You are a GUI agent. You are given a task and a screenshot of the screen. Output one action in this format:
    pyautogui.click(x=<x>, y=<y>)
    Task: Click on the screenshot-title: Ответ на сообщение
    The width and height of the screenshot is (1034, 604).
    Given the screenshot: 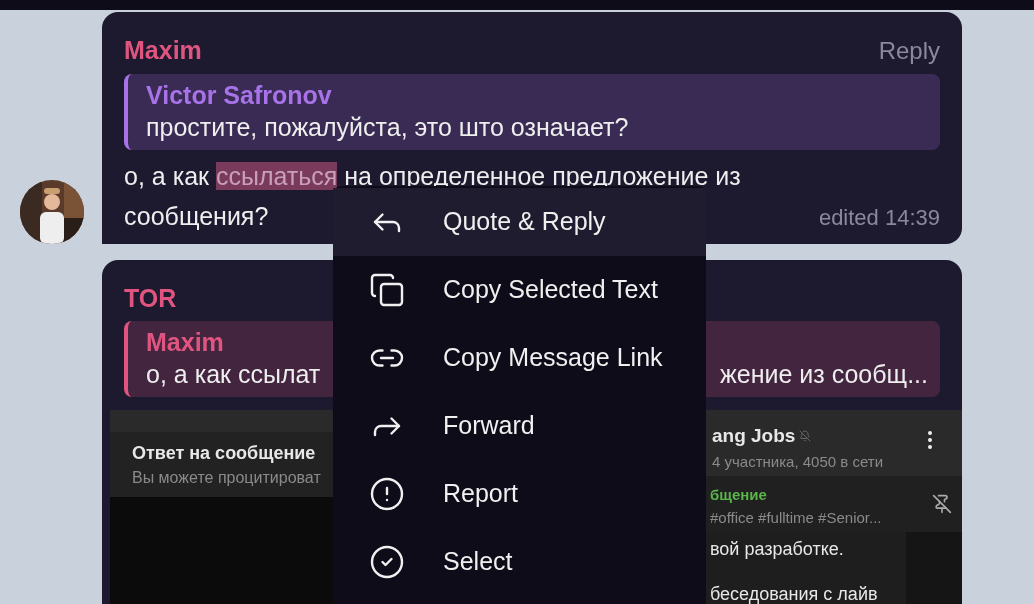 What is the action you would take?
    pyautogui.click(x=222, y=453)
    